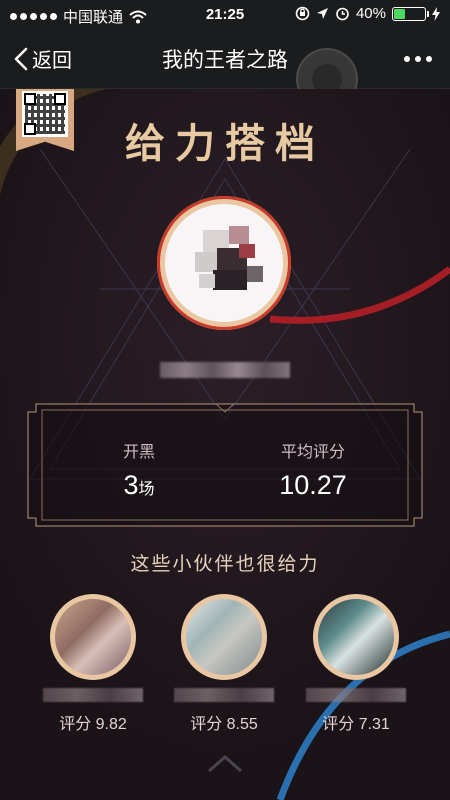 This screenshot has width=450, height=800. I want to click on avg-score-label: 平均评分, so click(312, 452).